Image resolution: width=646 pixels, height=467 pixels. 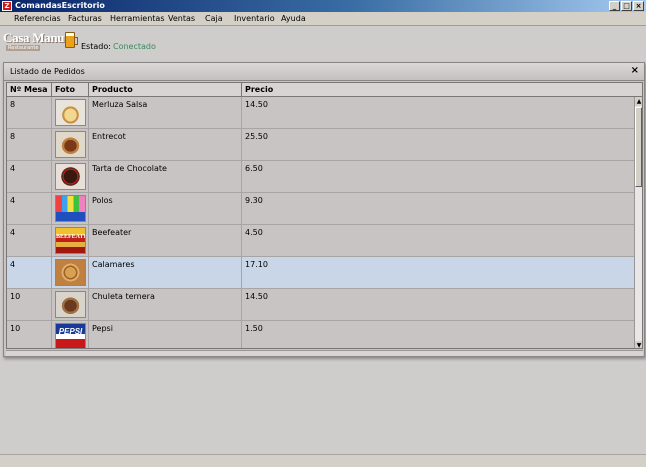 What do you see at coordinates (638, 147) in the screenshot?
I see `scroll-thumb` at bounding box center [638, 147].